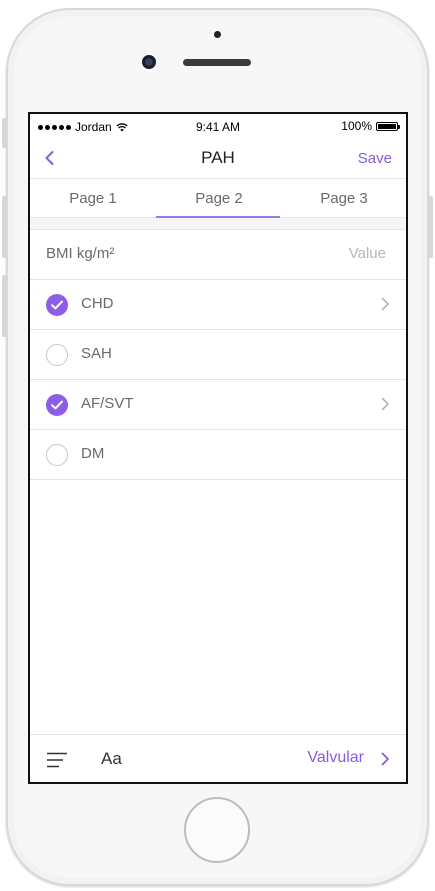 The image size is (435, 891). What do you see at coordinates (111, 759) in the screenshot?
I see `font-size-button: Aa` at bounding box center [111, 759].